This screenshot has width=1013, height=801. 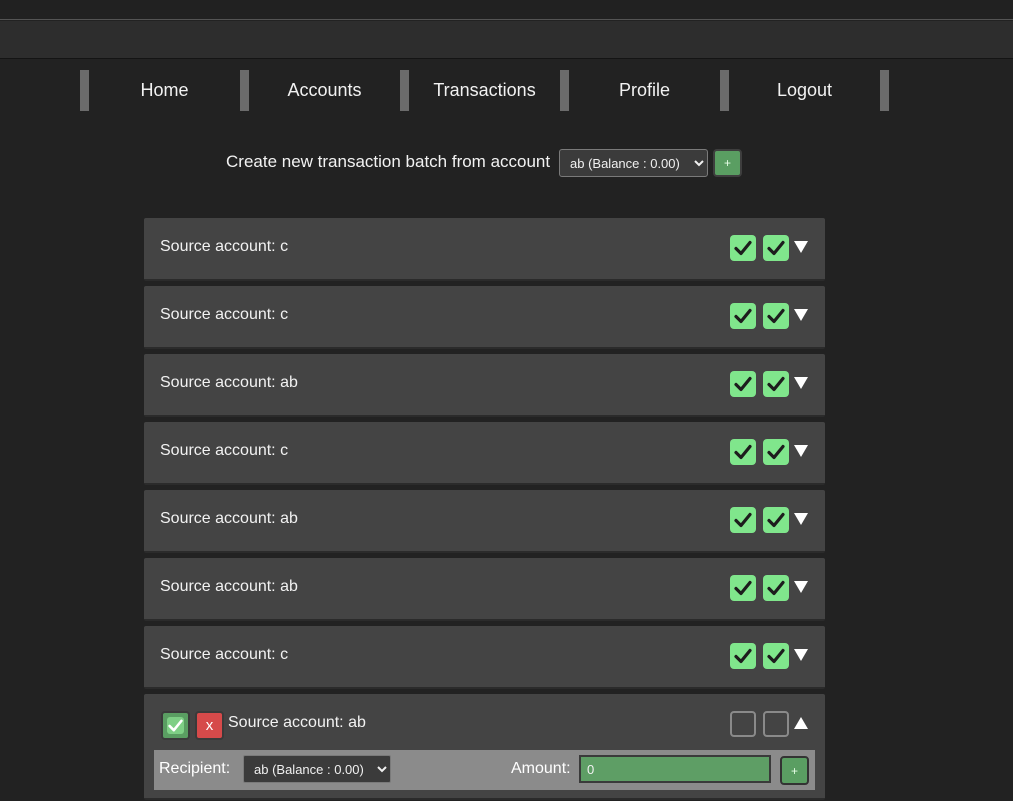 What do you see at coordinates (484, 90) in the screenshot?
I see `nav-transactions: Transactions` at bounding box center [484, 90].